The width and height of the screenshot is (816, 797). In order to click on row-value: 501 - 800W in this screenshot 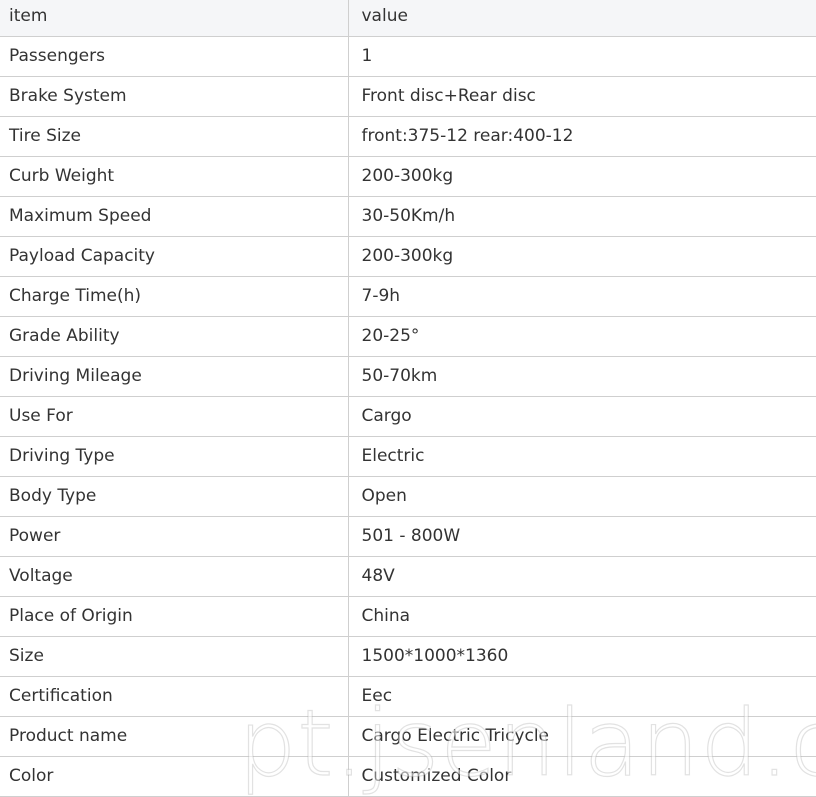, I will do `click(582, 536)`.